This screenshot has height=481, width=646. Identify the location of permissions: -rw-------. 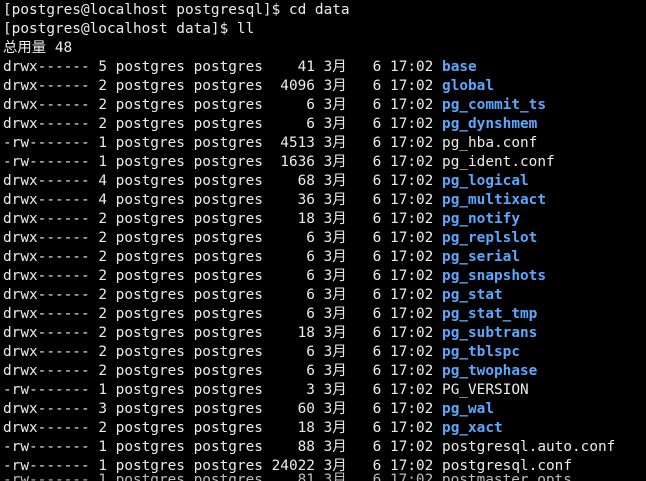
(46, 143).